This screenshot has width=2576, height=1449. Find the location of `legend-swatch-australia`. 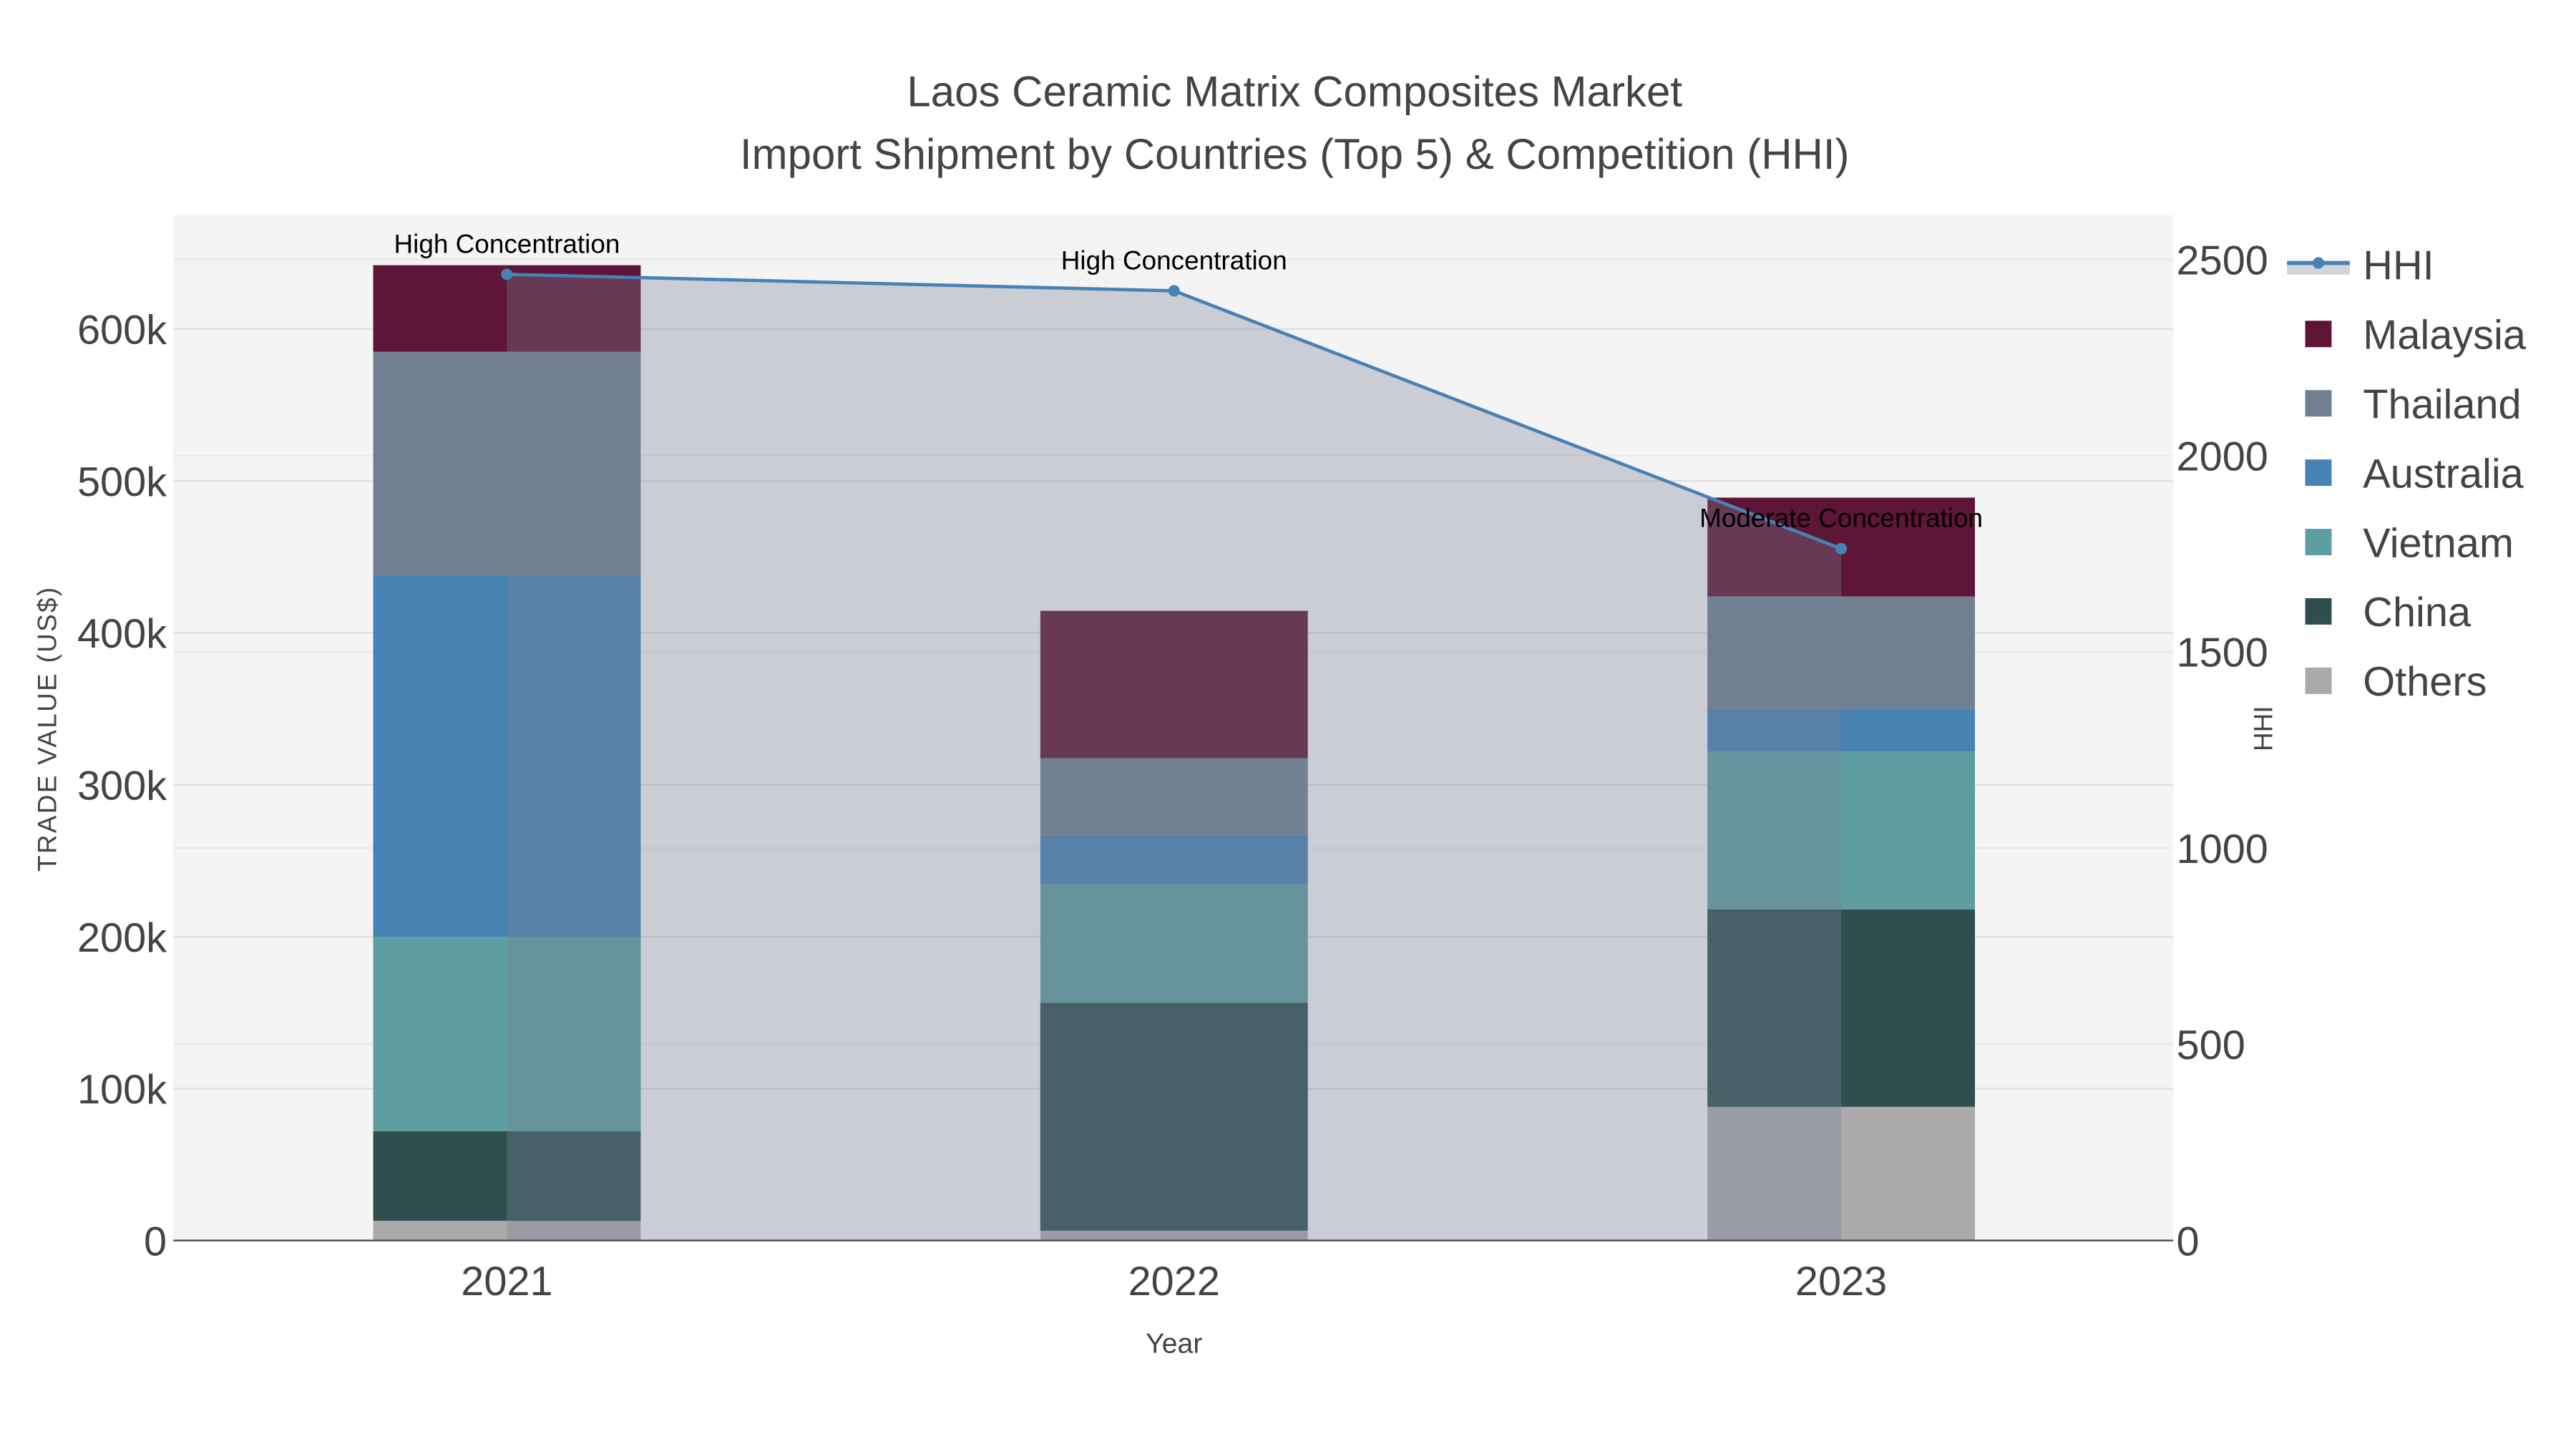

legend-swatch-australia is located at coordinates (2318, 473).